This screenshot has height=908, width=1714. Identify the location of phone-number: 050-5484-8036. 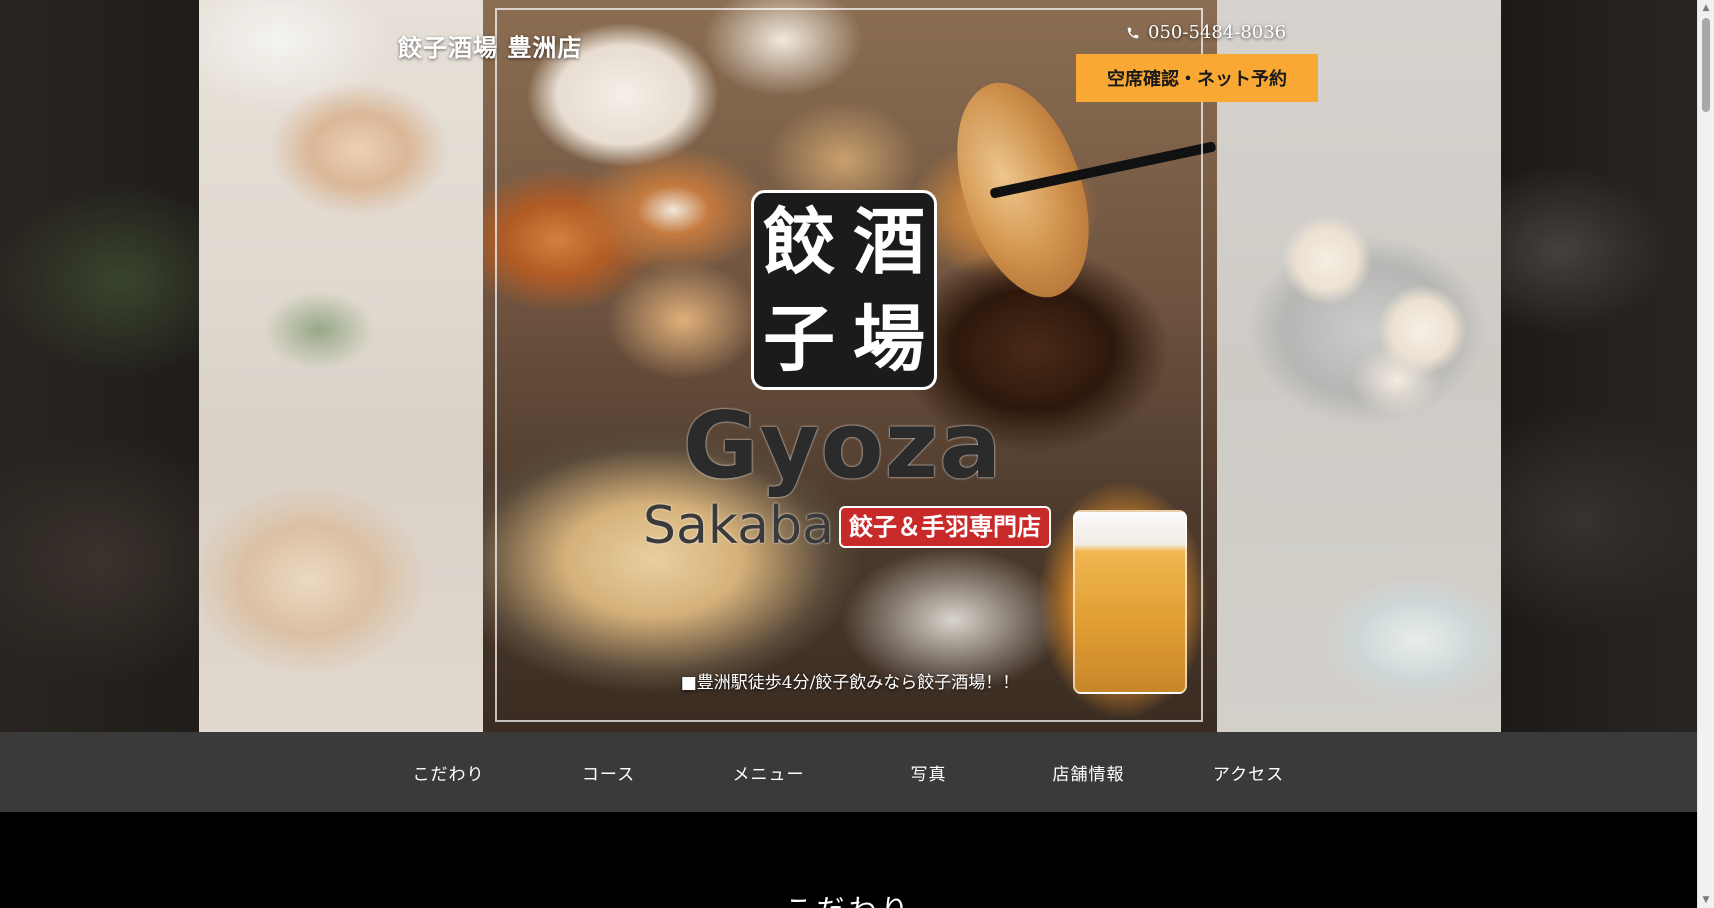
(1217, 32).